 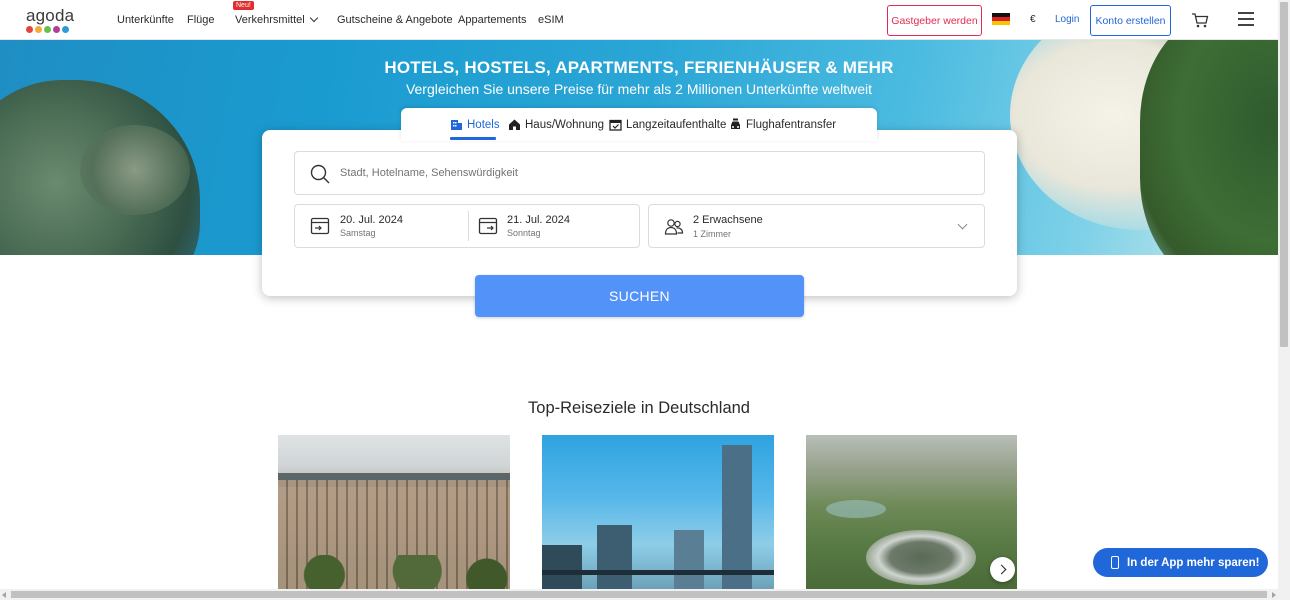 What do you see at coordinates (1033, 19) in the screenshot?
I see `currency-selector: €` at bounding box center [1033, 19].